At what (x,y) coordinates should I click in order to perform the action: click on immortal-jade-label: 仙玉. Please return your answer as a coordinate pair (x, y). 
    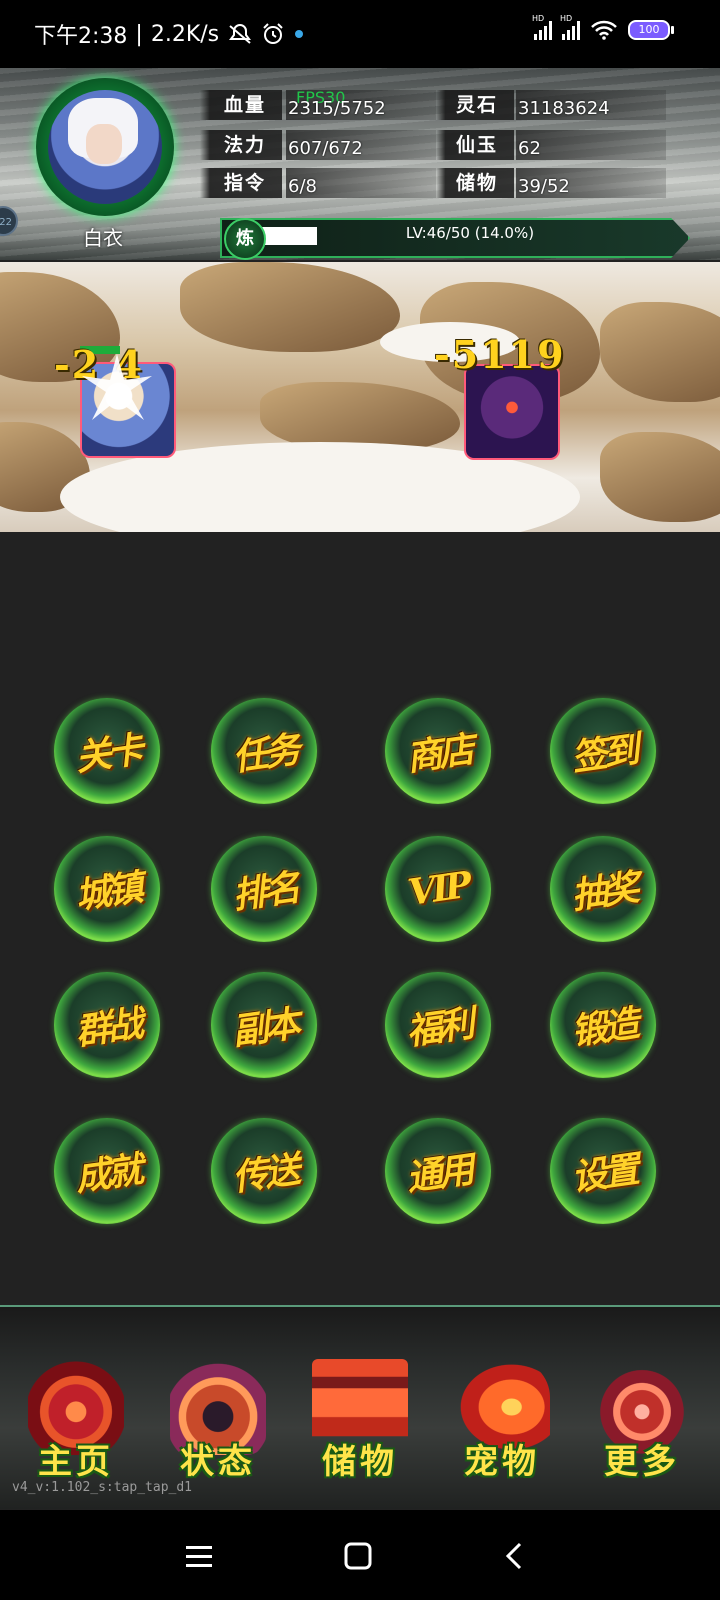
    Looking at the image, I should click on (475, 145).